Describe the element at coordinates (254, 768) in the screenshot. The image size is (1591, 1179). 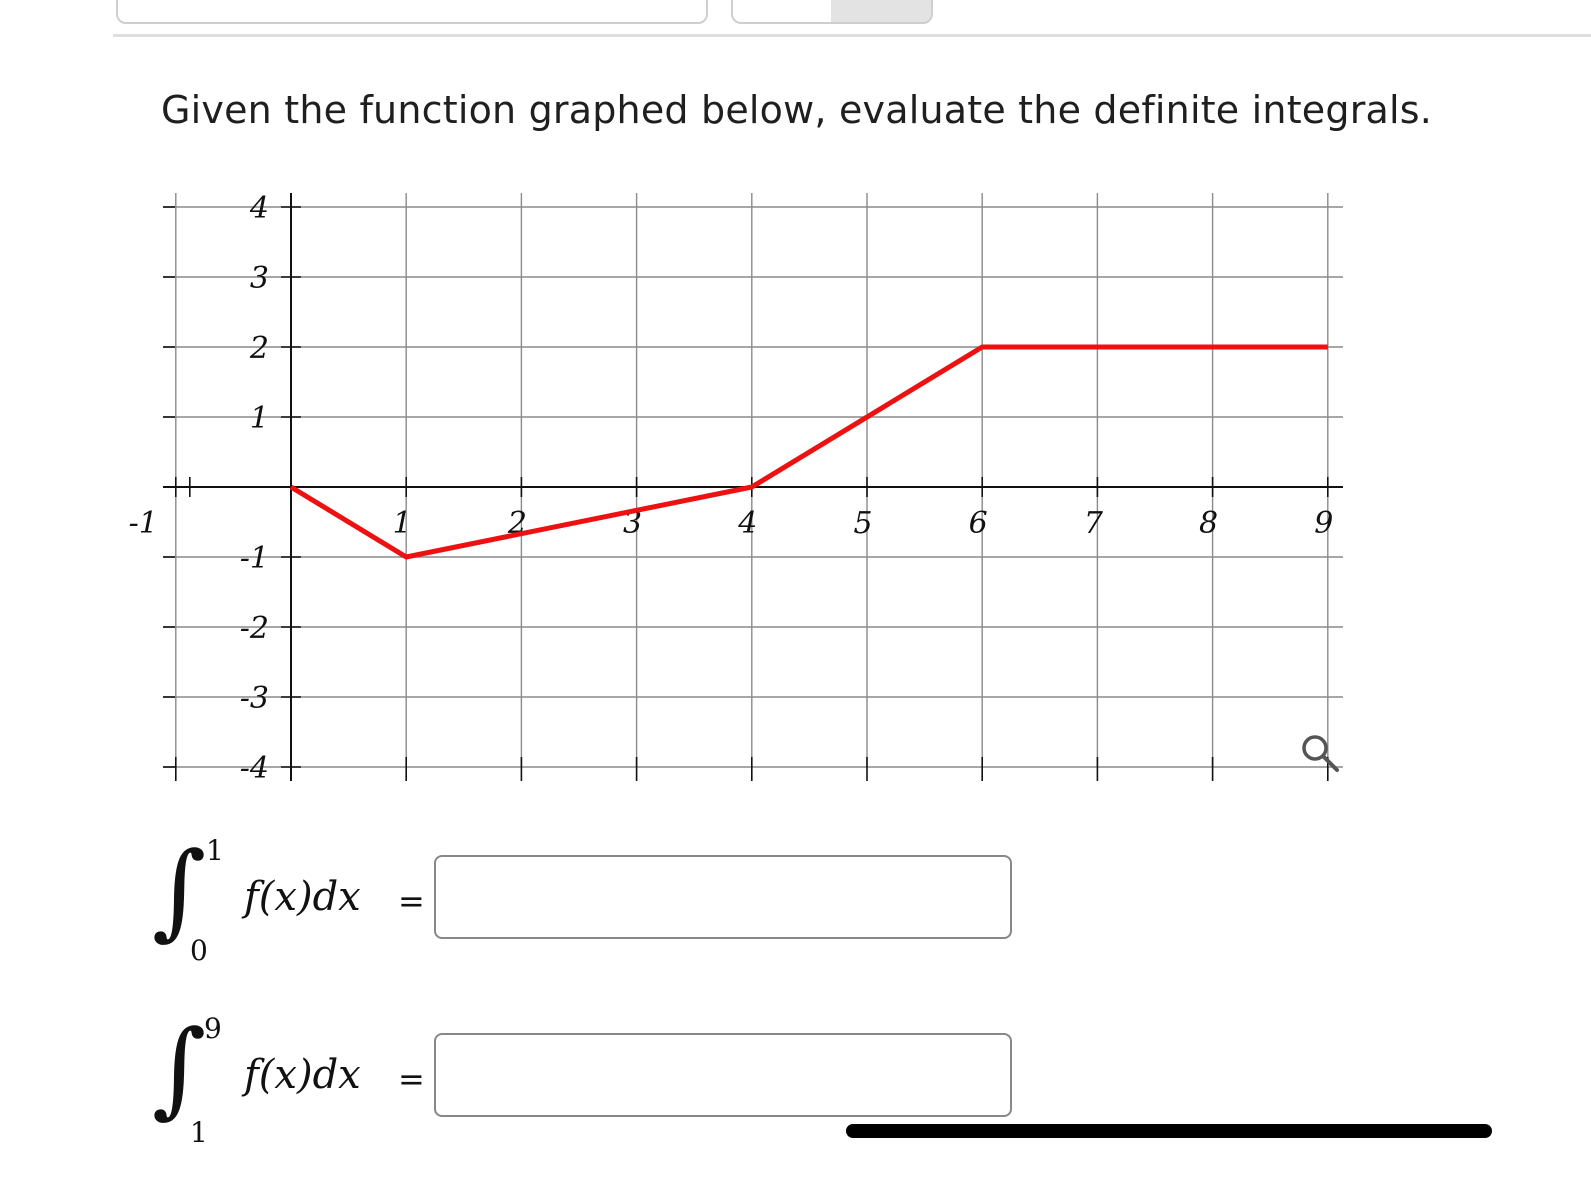
I see `y-tick-label: -4` at that location.